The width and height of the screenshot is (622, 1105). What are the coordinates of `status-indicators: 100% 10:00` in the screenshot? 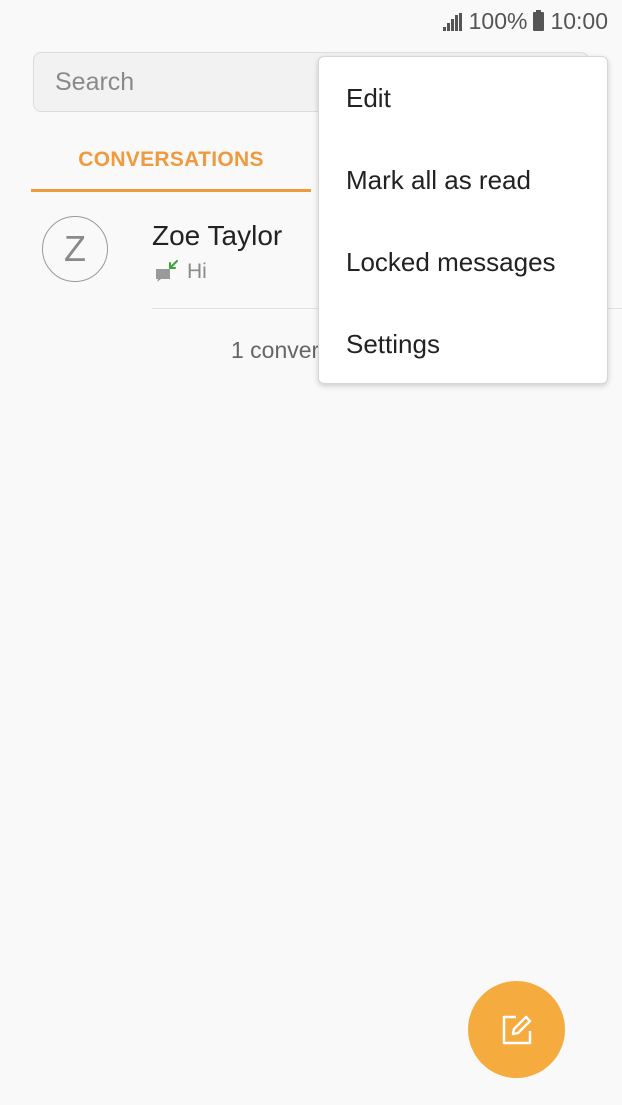 It's located at (525, 21).